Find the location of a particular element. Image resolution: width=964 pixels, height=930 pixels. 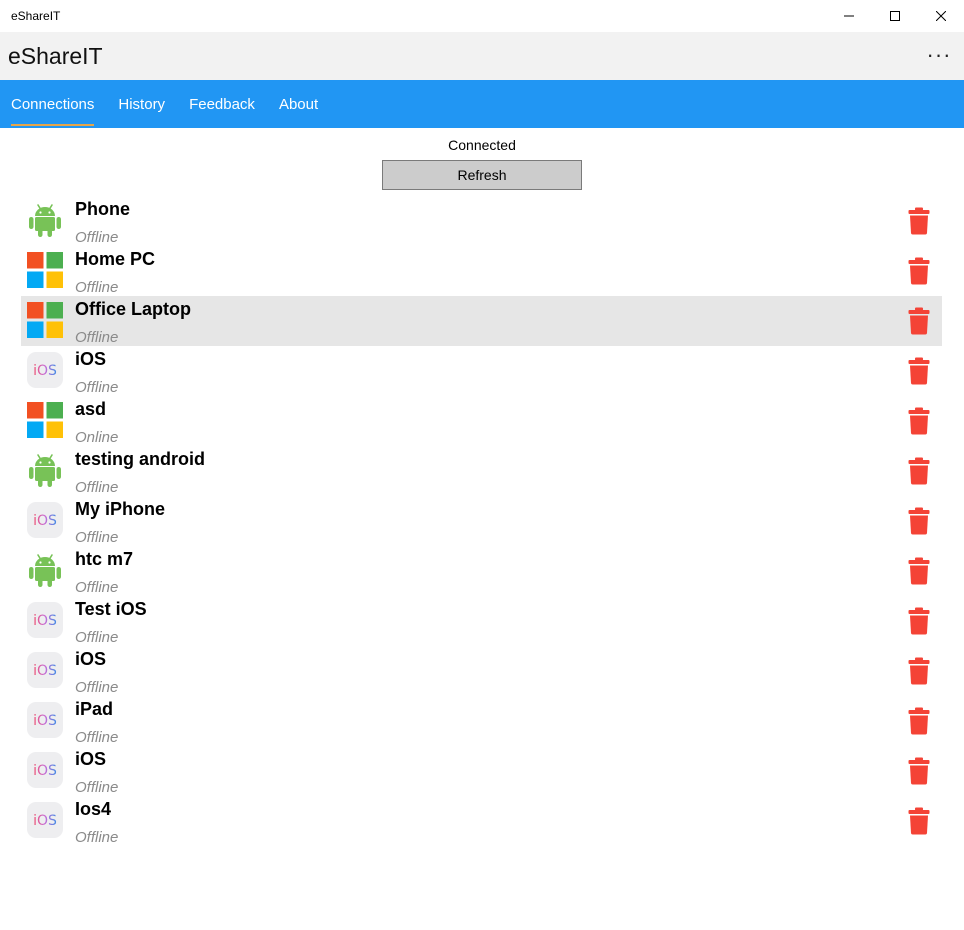

close-icon is located at coordinates (941, 16).